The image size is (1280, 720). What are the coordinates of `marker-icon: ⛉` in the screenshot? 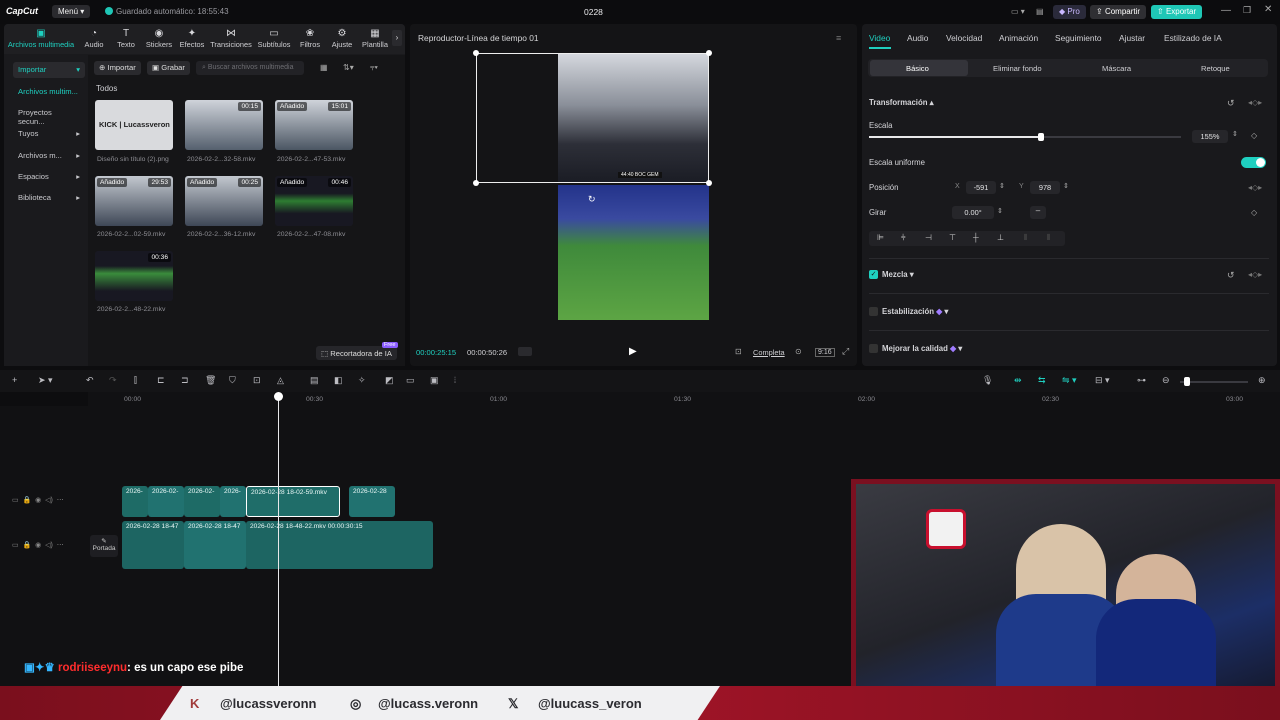 It's located at (232, 380).